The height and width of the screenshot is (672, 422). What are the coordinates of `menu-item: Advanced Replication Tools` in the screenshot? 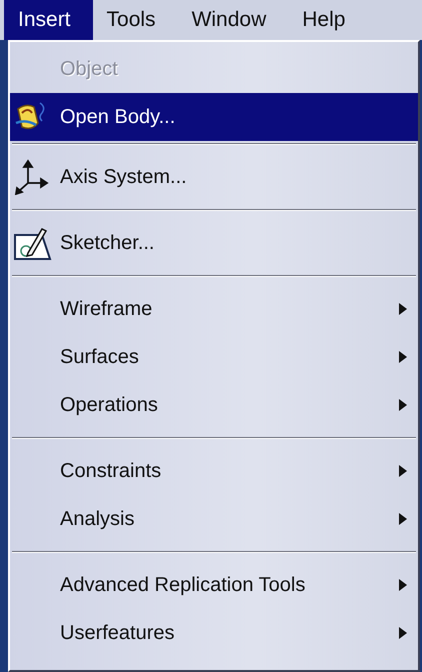 It's located at (214, 585).